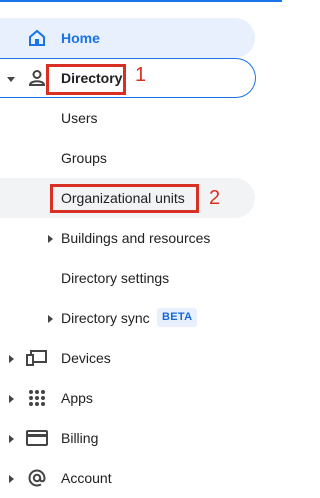 The width and height of the screenshot is (320, 498). What do you see at coordinates (37, 358) in the screenshot?
I see `devices-icon` at bounding box center [37, 358].